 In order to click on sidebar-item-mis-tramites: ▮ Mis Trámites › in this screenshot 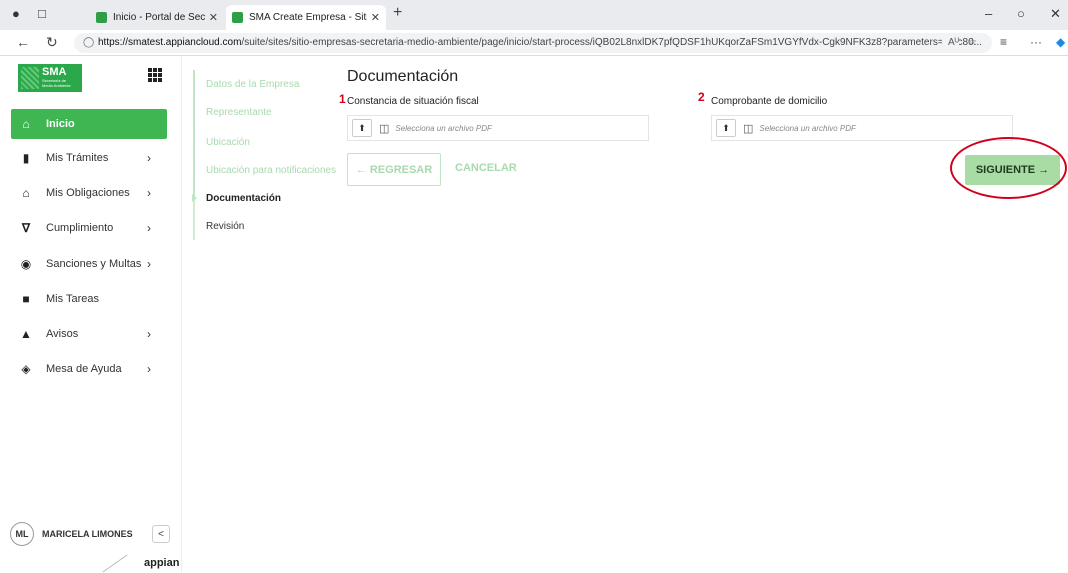, I will do `click(89, 158)`.